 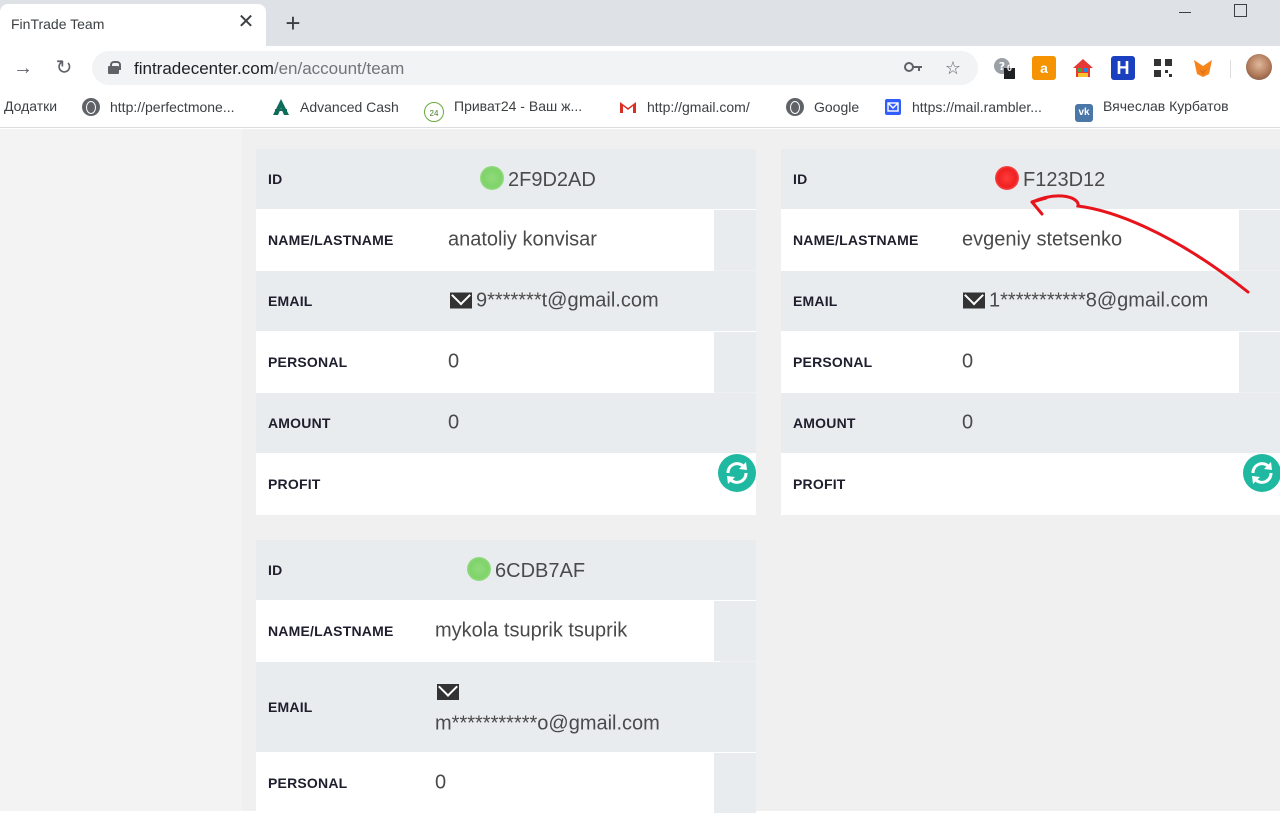 I want to click on member-id-text: 6CDB7AF, so click(x=540, y=571).